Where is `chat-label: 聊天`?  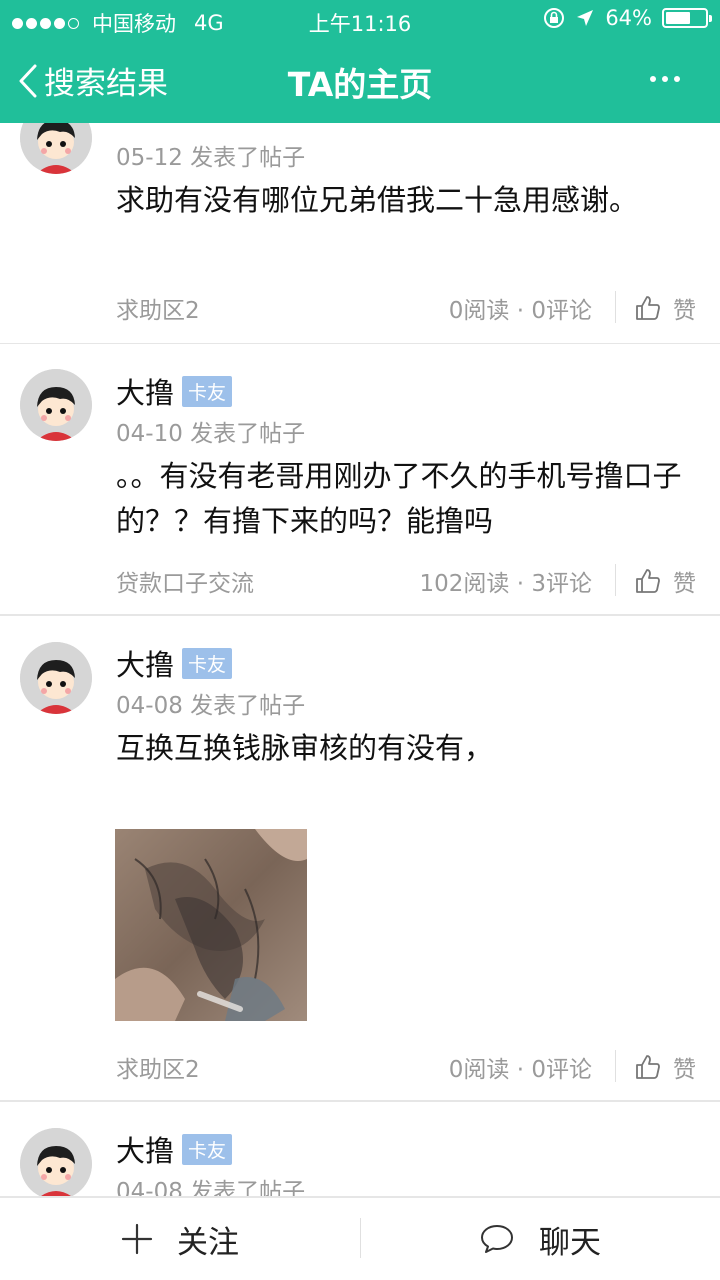 chat-label: 聊天 is located at coordinates (570, 1242).